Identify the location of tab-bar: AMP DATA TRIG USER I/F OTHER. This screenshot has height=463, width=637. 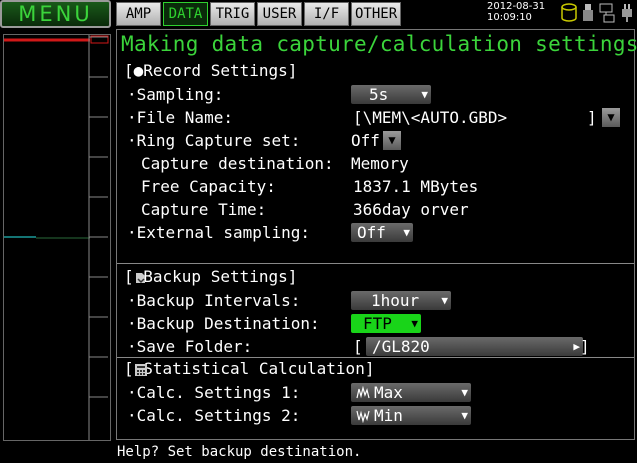
(259, 14).